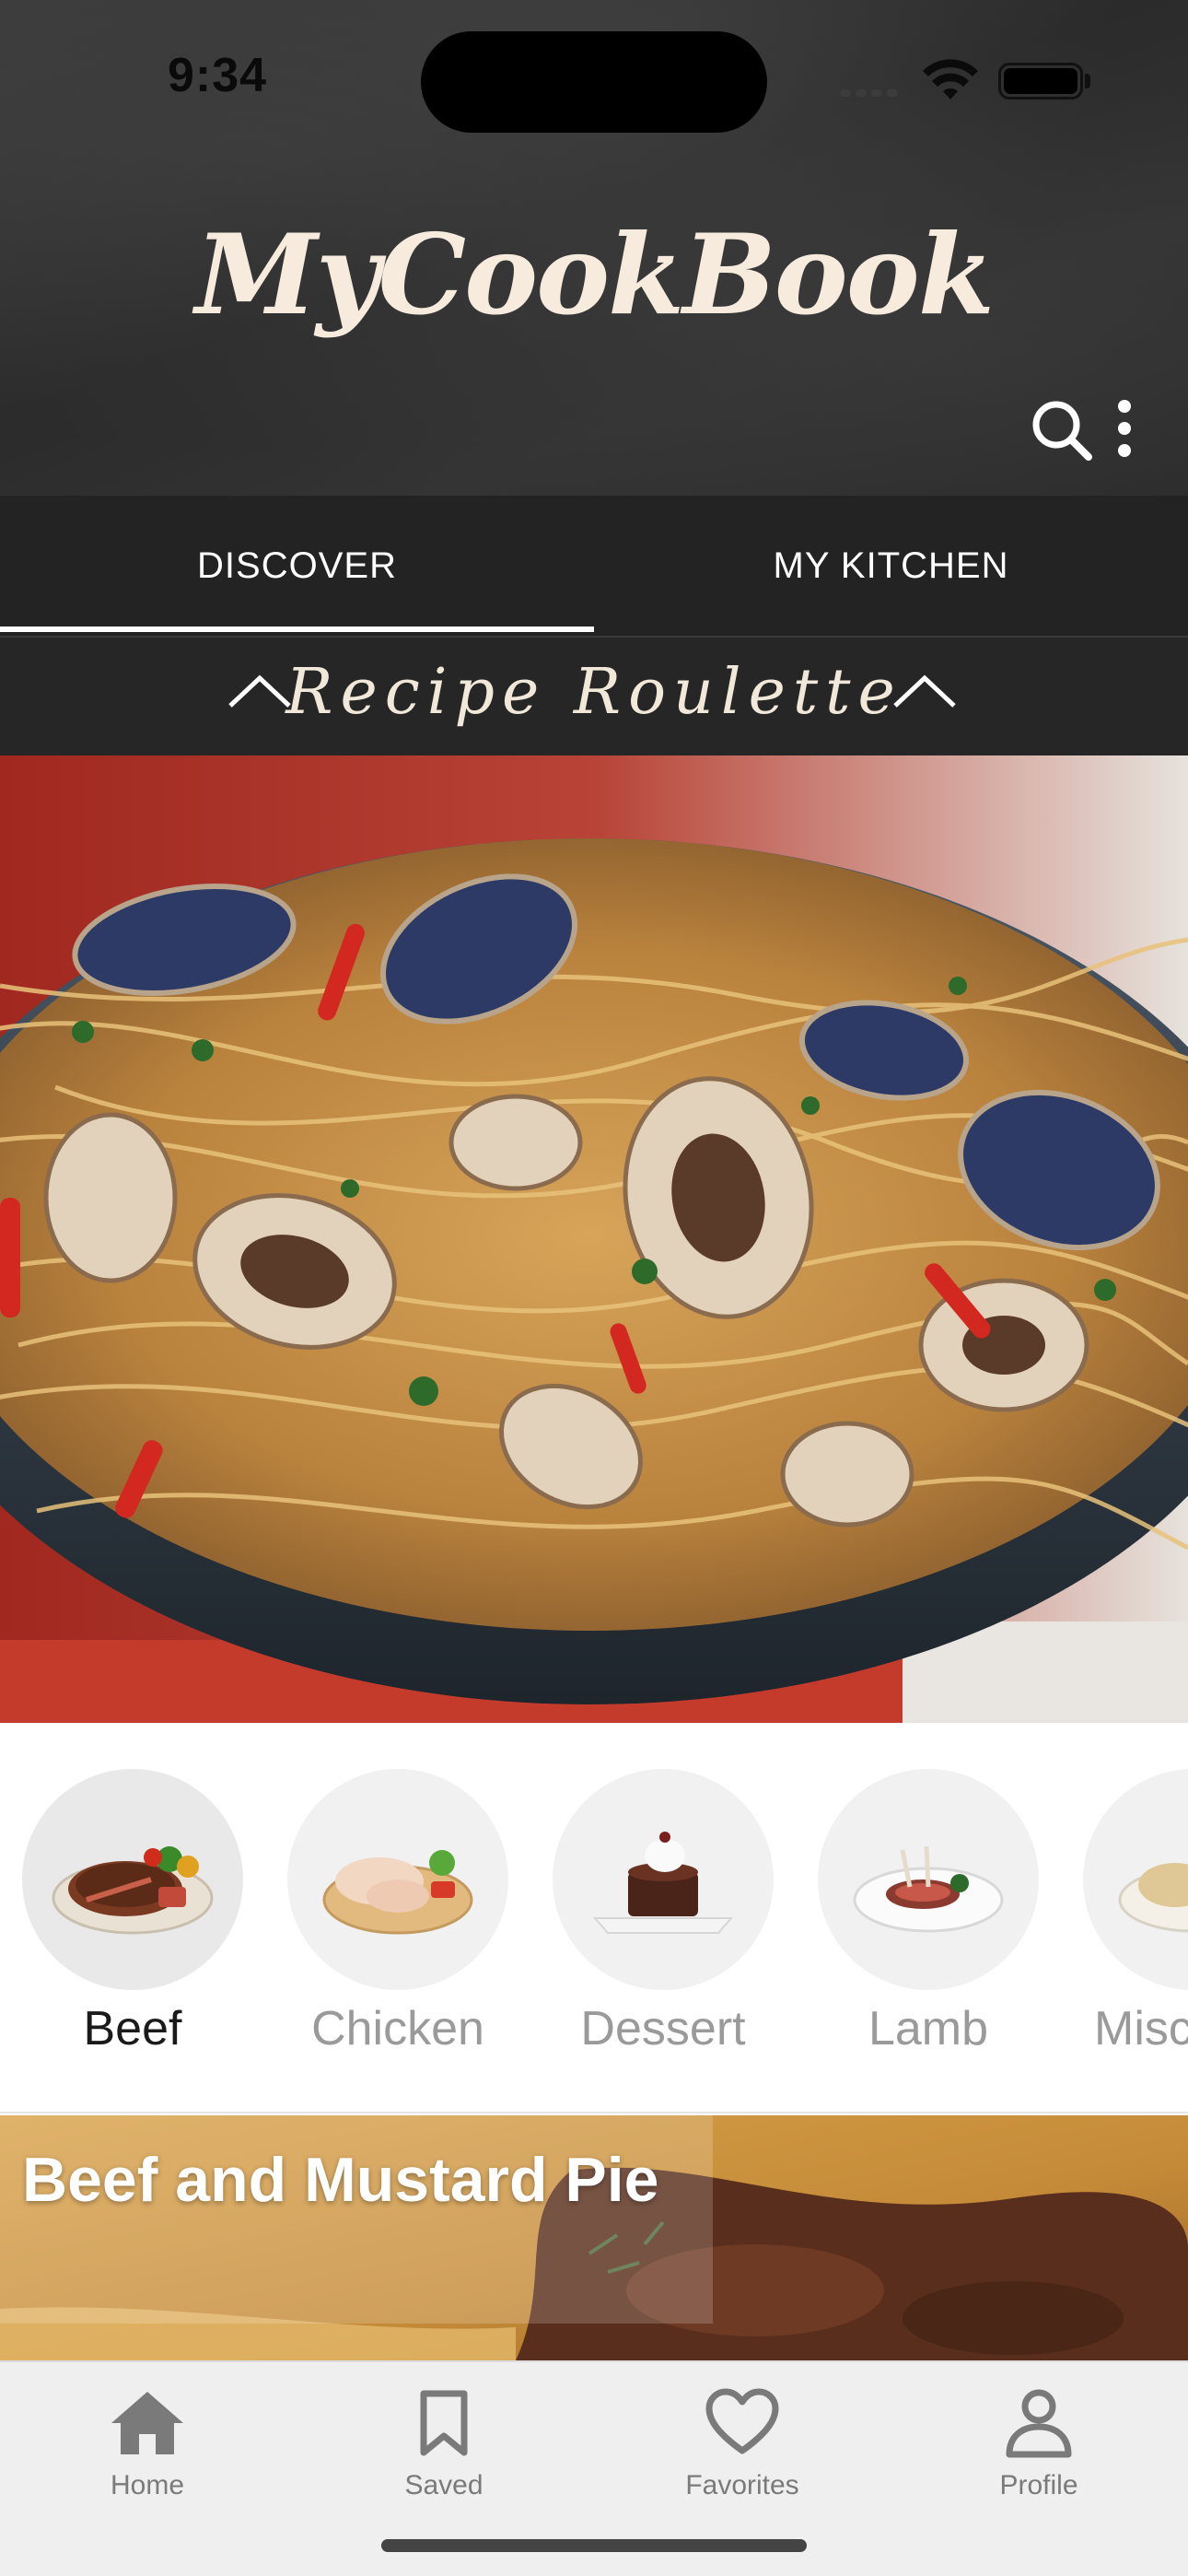 Image resolution: width=1188 pixels, height=2576 pixels. What do you see at coordinates (928, 1879) in the screenshot?
I see `lamb-category-image` at bounding box center [928, 1879].